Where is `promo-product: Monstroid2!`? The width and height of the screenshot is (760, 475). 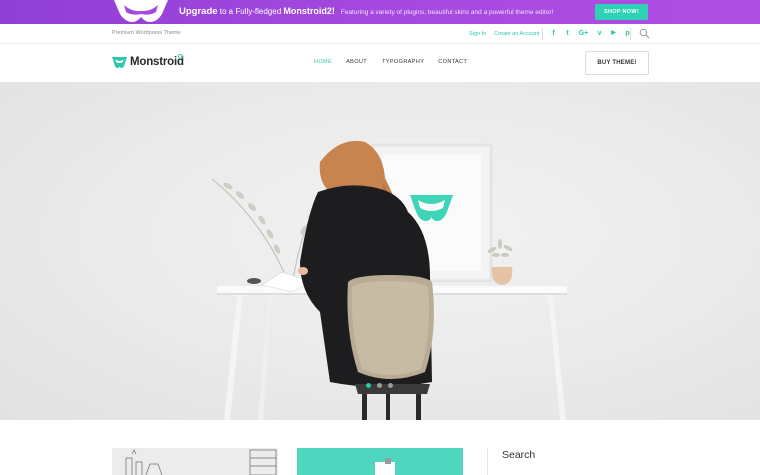
promo-product: Monstroid2! is located at coordinates (309, 11).